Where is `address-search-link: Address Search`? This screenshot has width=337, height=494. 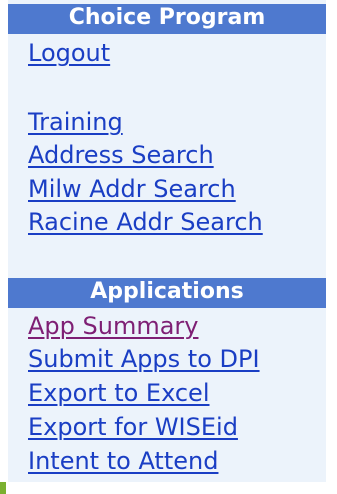
address-search-link: Address Search is located at coordinates (121, 155).